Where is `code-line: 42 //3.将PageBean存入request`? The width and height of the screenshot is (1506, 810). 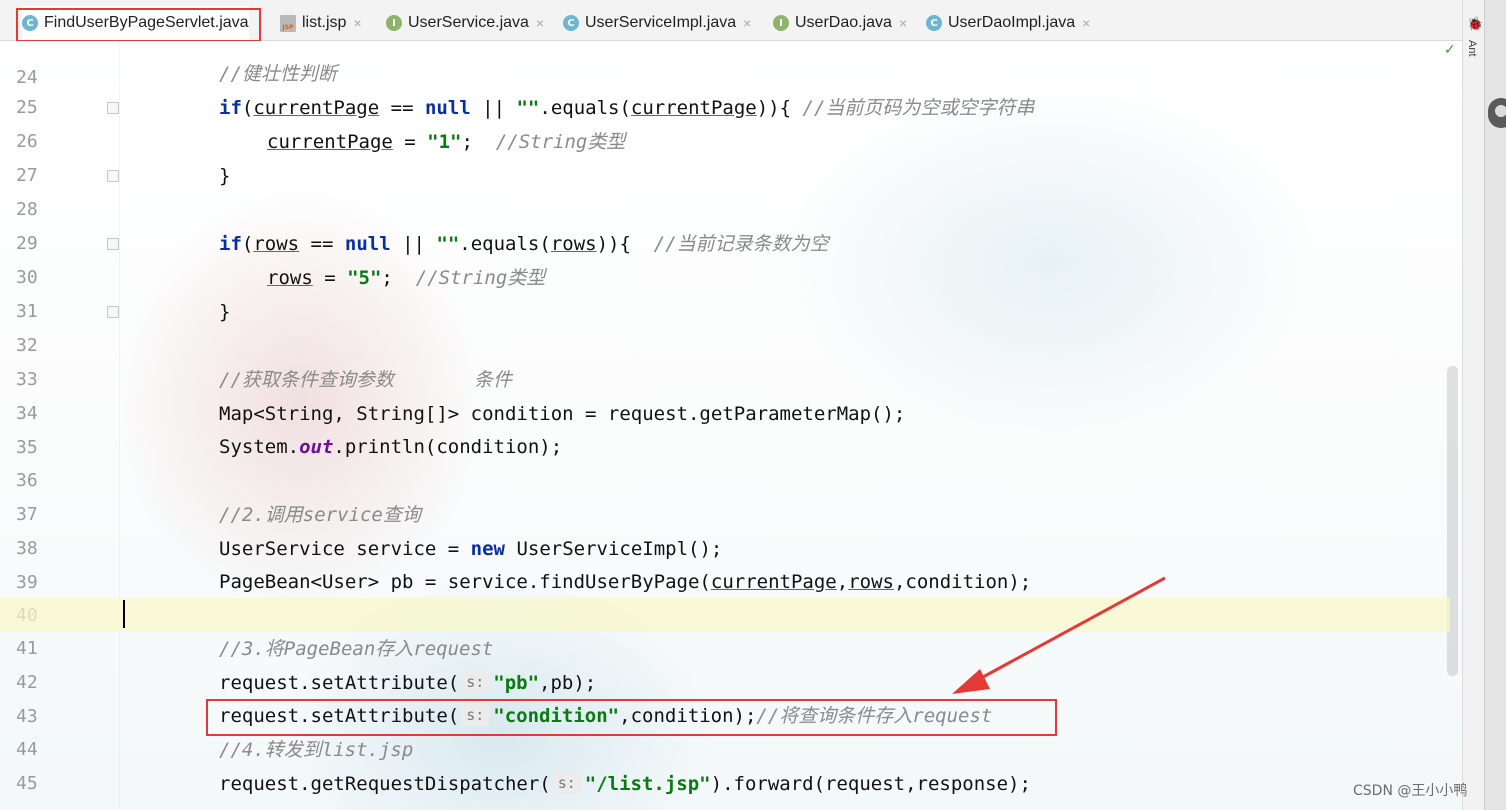 code-line: 42 //3.将PageBean存入request is located at coordinates (725, 662).